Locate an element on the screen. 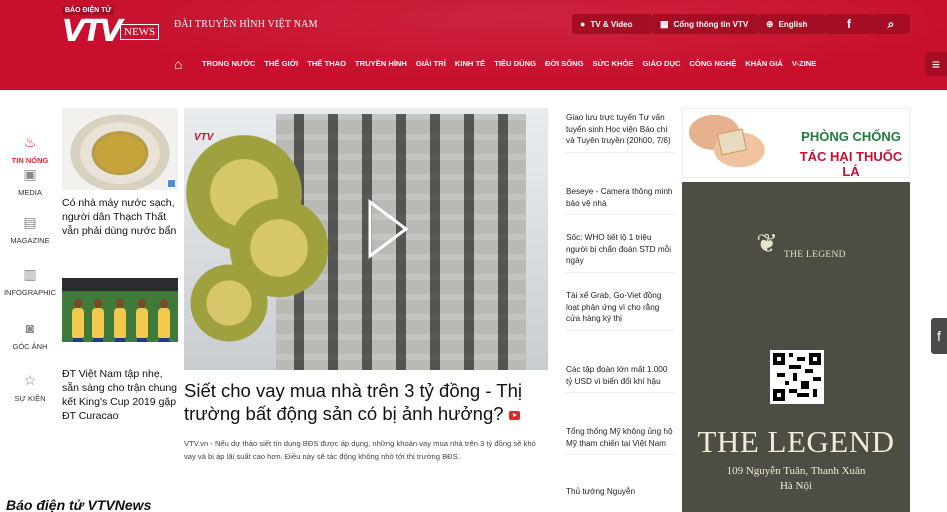 The image size is (947, 512). english-link: ⊕ English is located at coordinates (792, 24).